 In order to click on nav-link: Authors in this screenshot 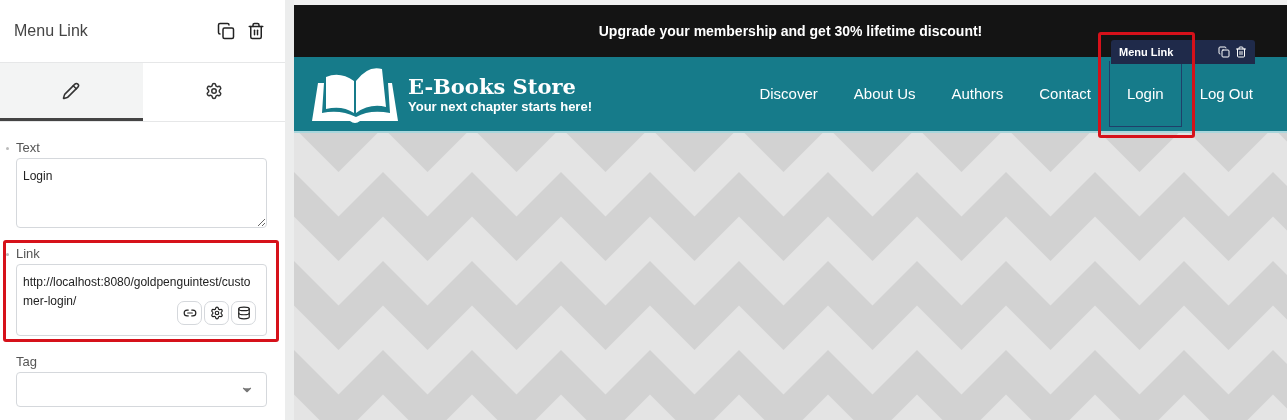, I will do `click(977, 94)`.